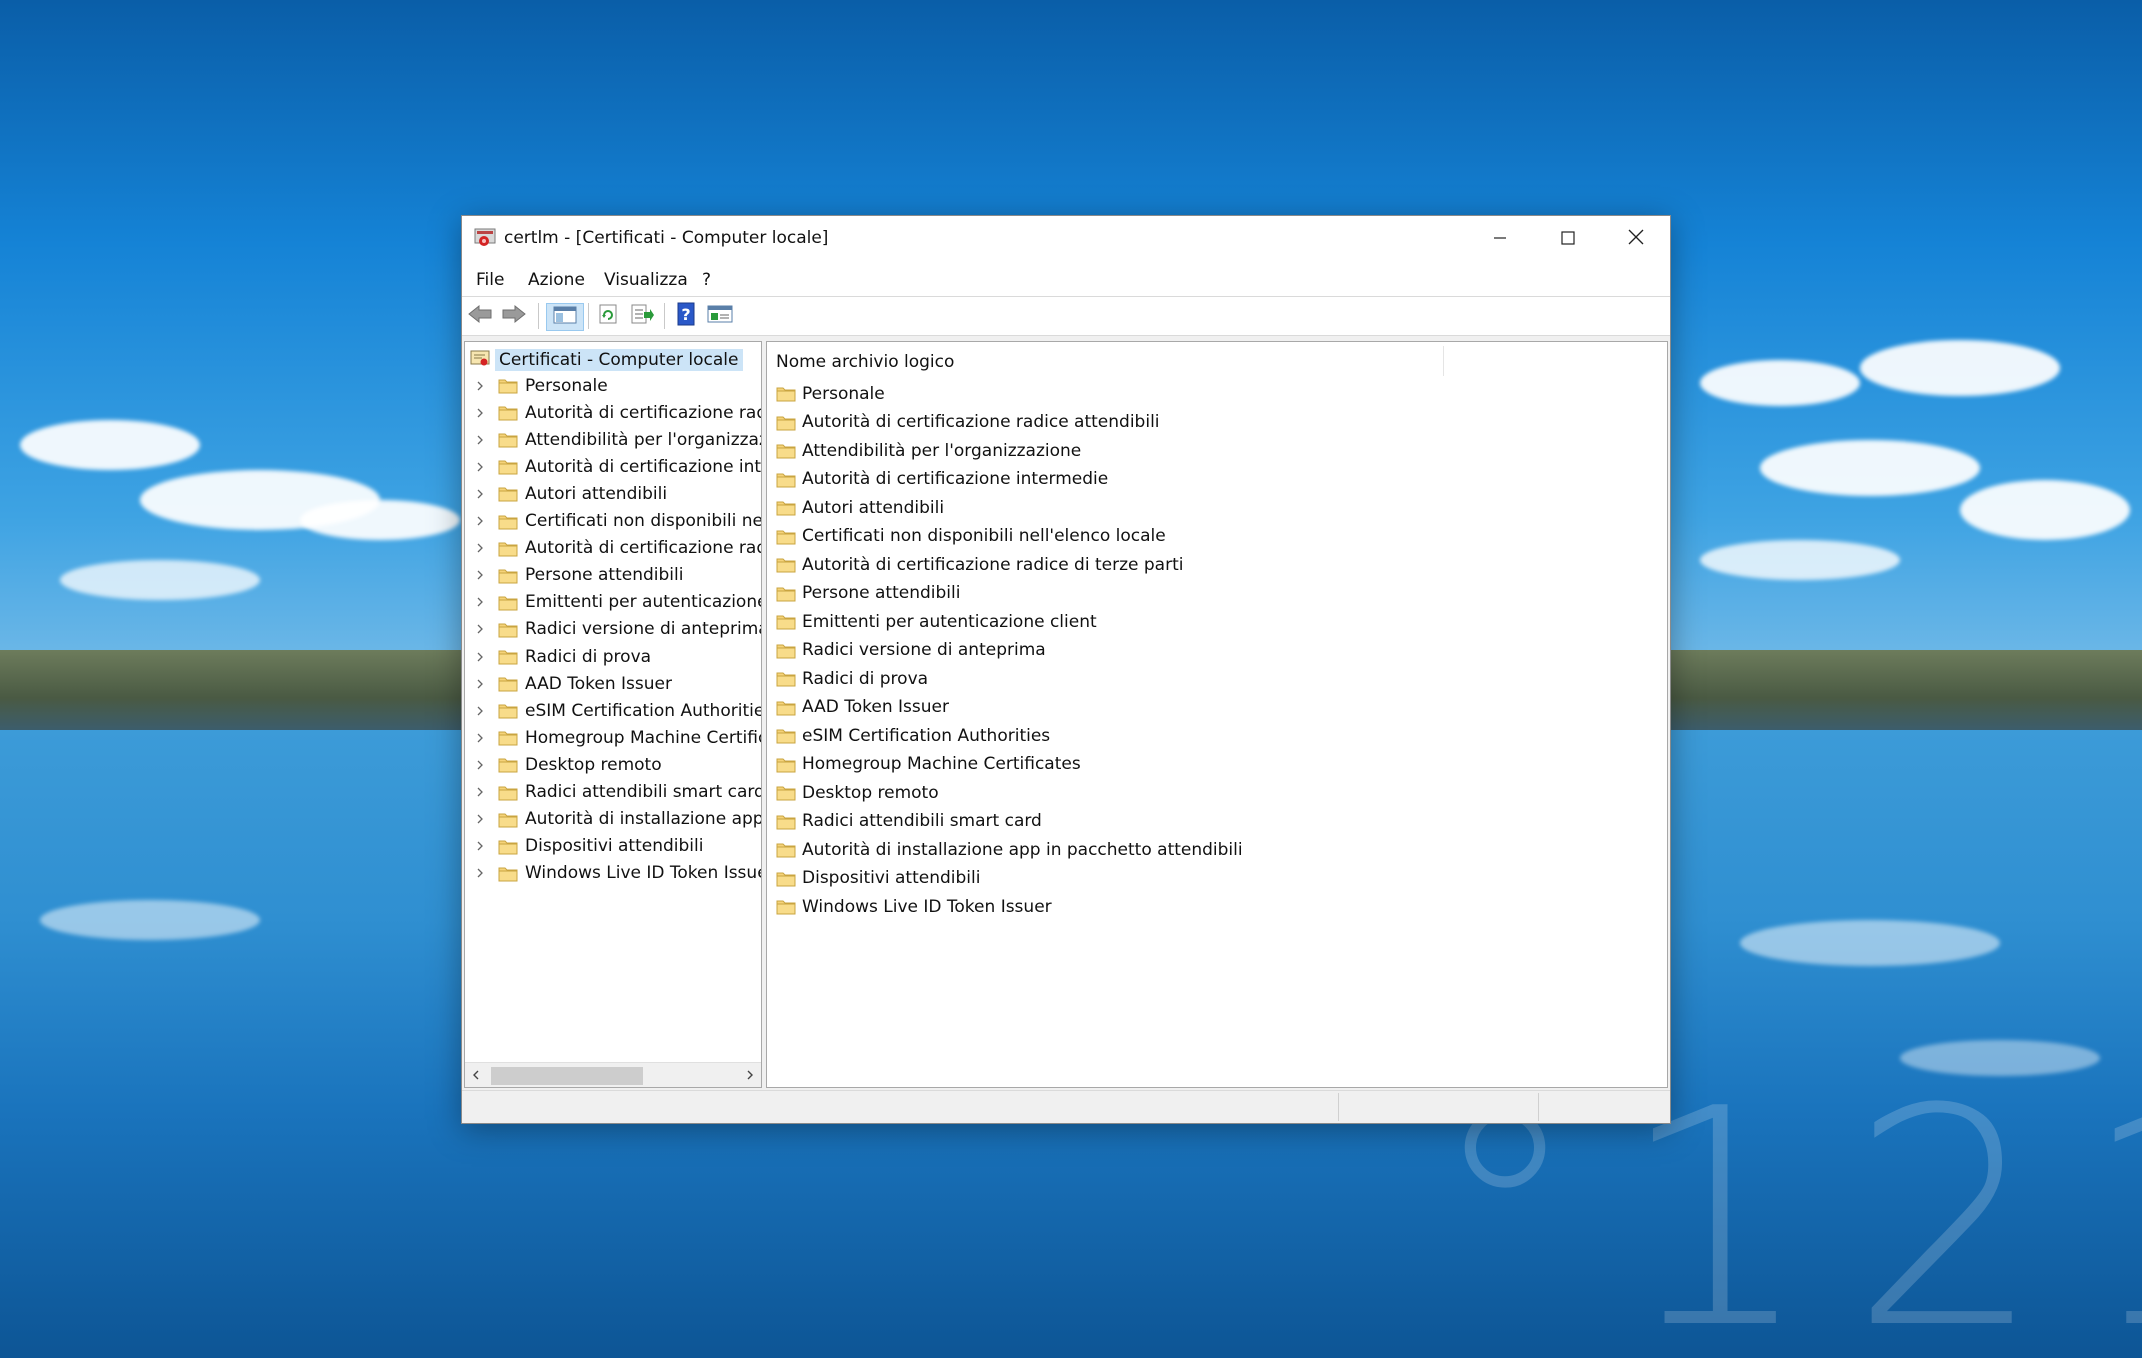 The width and height of the screenshot is (2142, 1358). Describe the element at coordinates (613, 602) in the screenshot. I see `tree-item: Emittenti per autenticazione c` at that location.